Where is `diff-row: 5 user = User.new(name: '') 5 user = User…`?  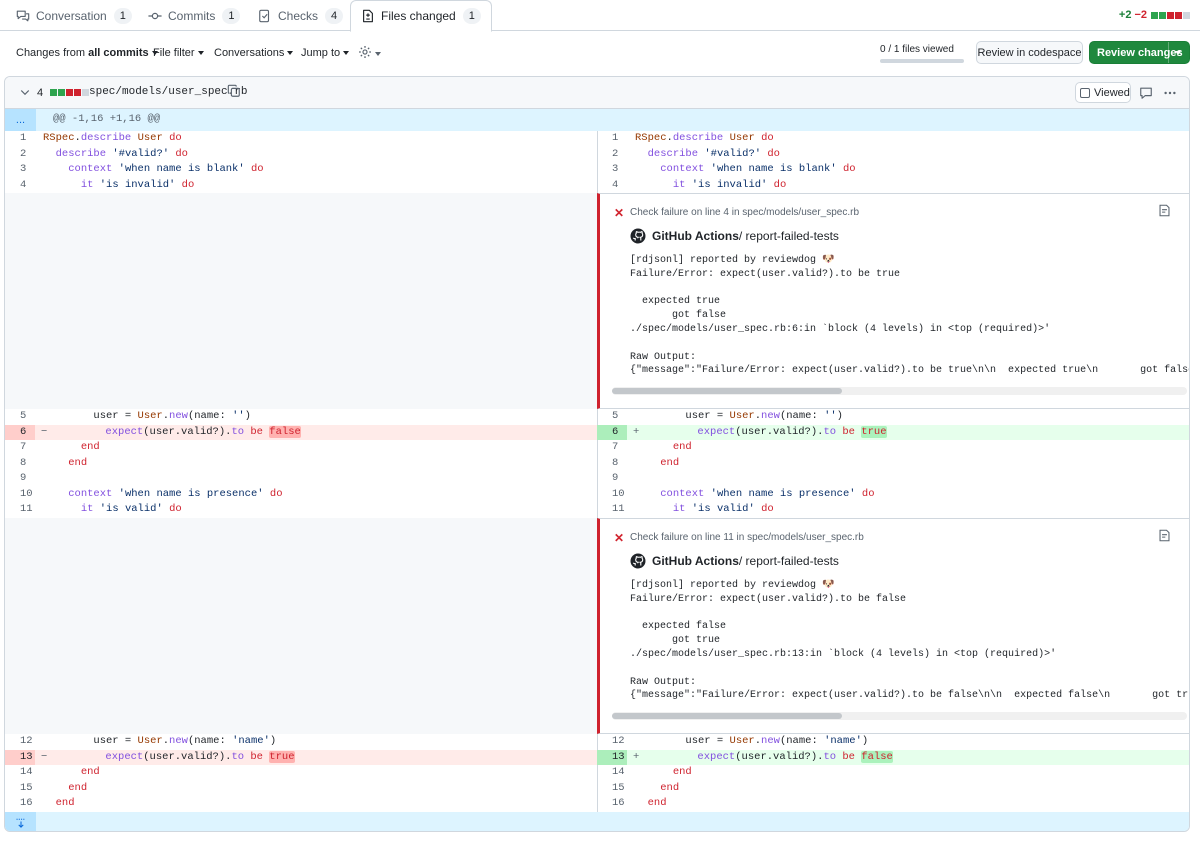 diff-row: 5 user = User.new(name: '') 5 user = User… is located at coordinates (597, 417).